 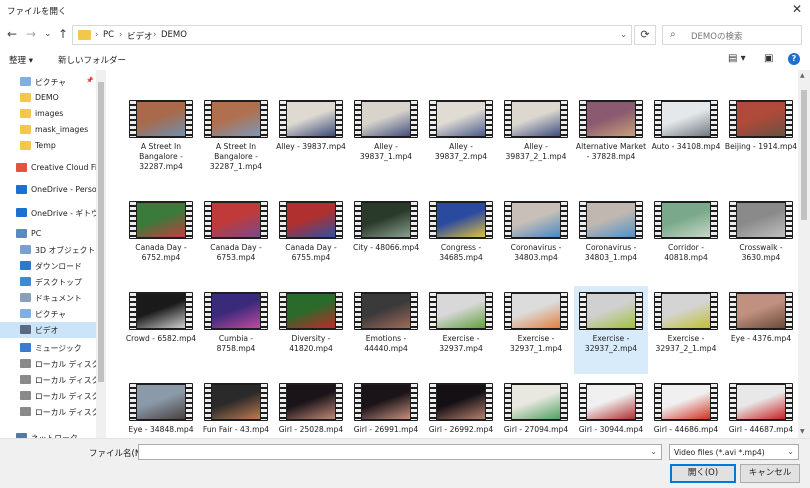 What do you see at coordinates (63, 34) in the screenshot?
I see `up-arrow-icon: ↑` at bounding box center [63, 34].